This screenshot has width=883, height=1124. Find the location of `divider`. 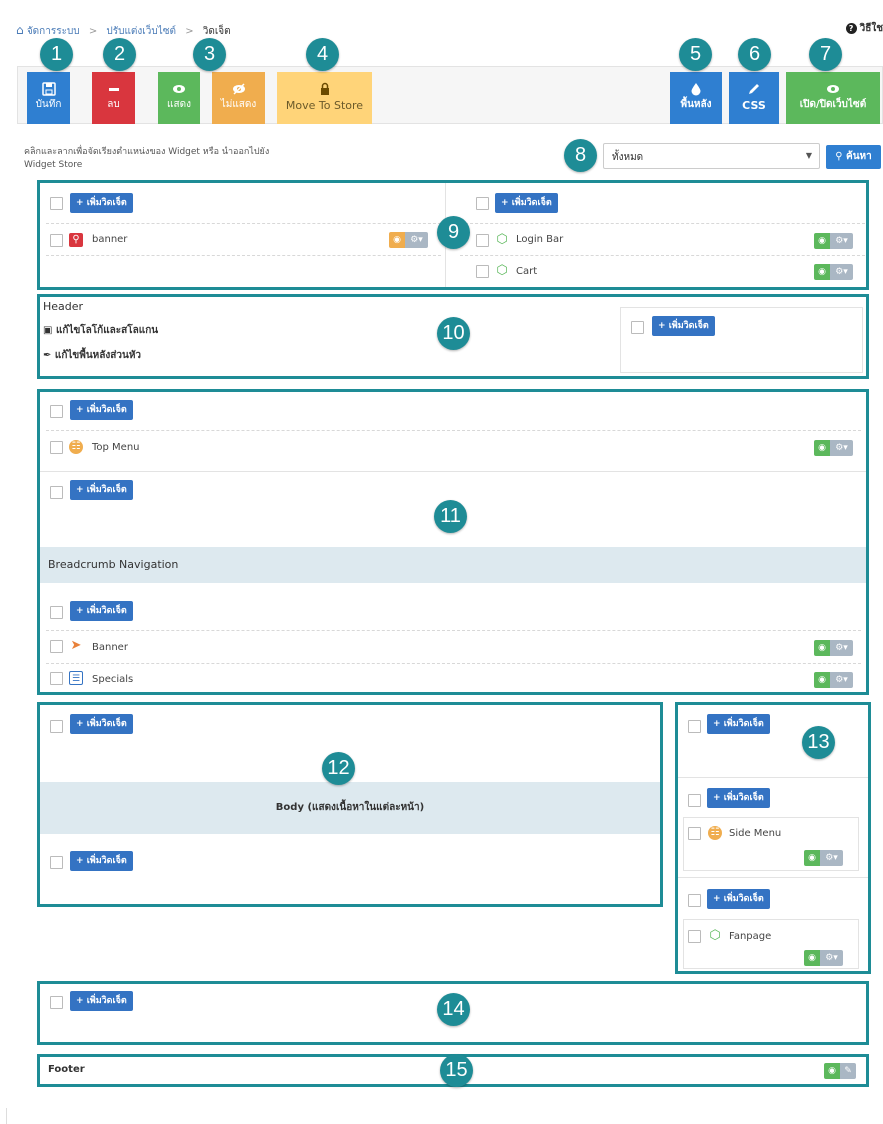

divider is located at coordinates (243, 255).